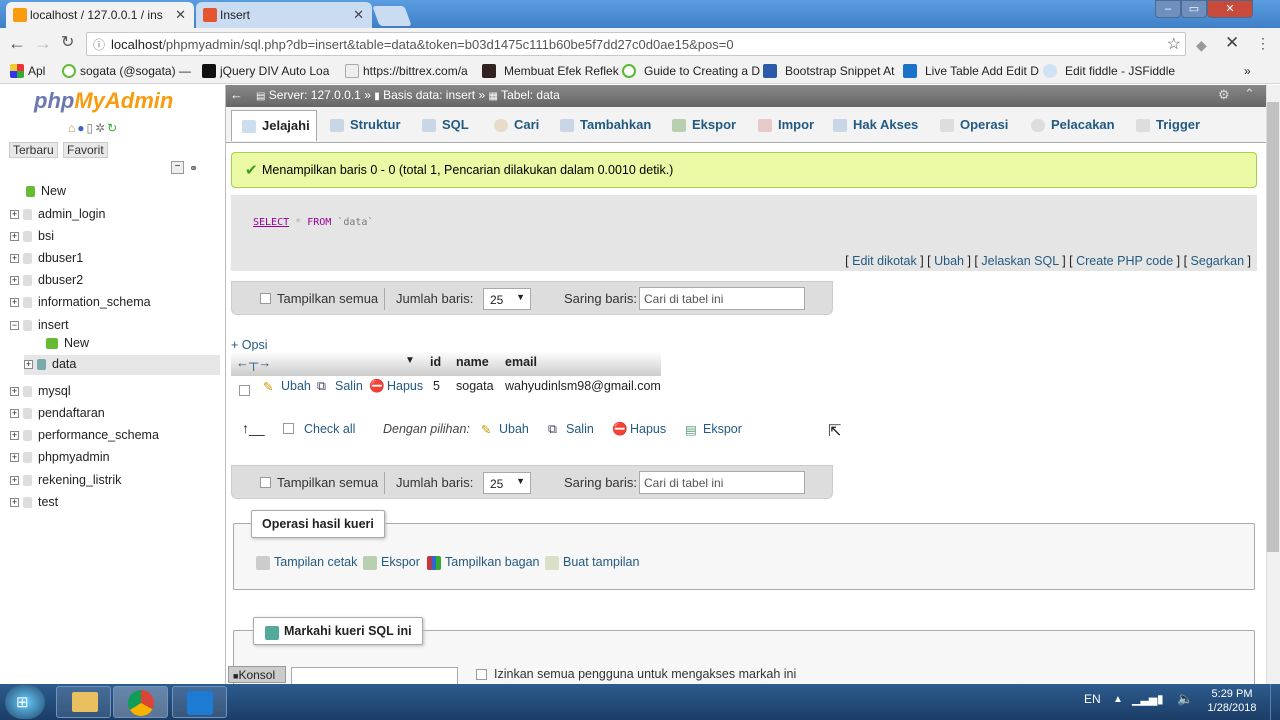  What do you see at coordinates (483, 562) in the screenshot?
I see `display-chart-link: Tampilkan bagan` at bounding box center [483, 562].